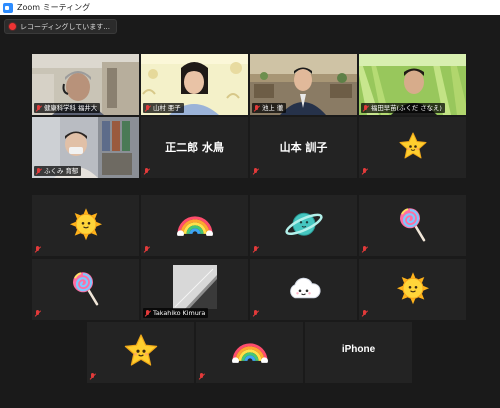  I want to click on participant-tile: 山村 亜子, so click(194, 84).